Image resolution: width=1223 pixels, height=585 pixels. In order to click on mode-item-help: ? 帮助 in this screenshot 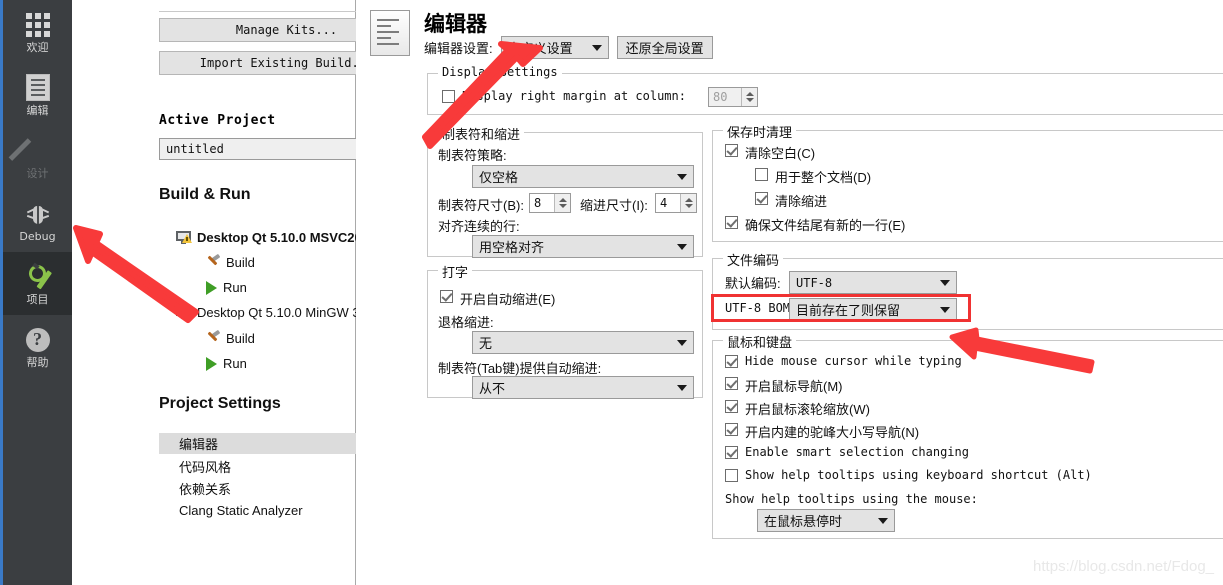, I will do `click(37, 346)`.